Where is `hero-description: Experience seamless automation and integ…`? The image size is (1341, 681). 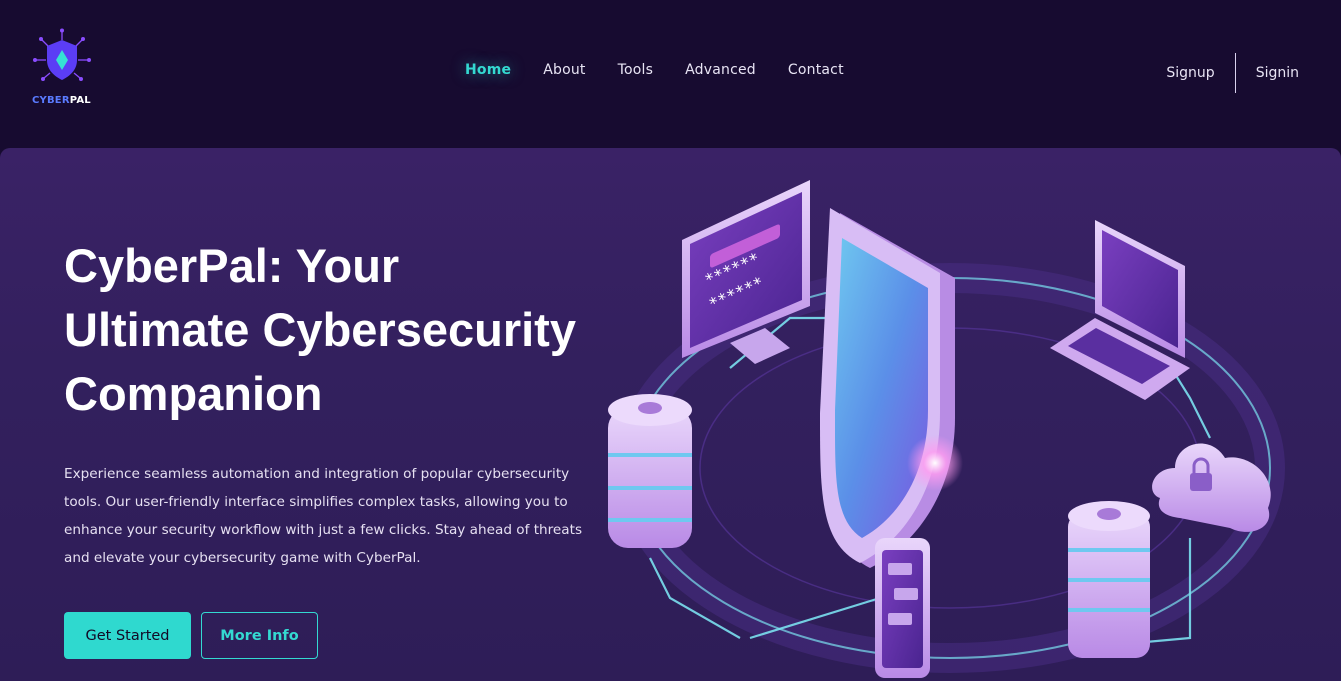 hero-description: Experience seamless automation and integ… is located at coordinates (323, 516).